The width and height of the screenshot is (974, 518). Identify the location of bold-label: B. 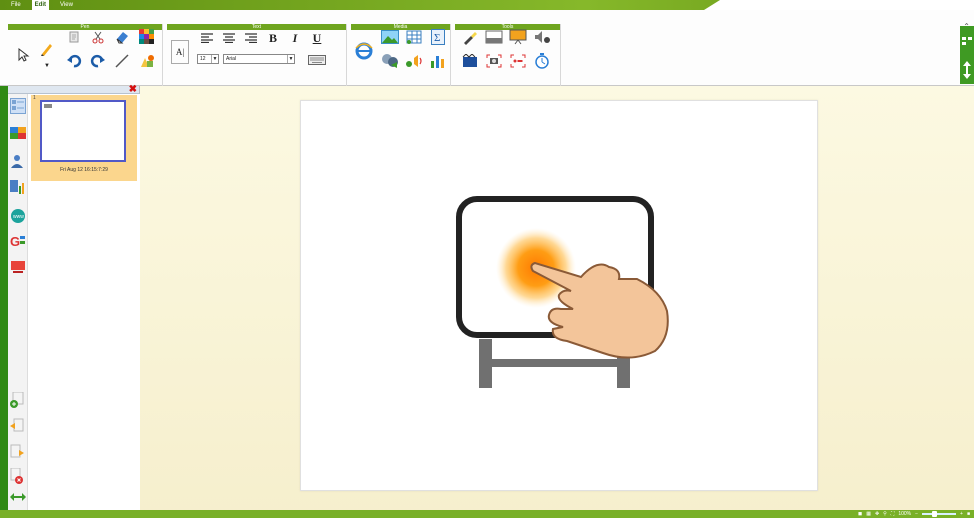
(272, 37).